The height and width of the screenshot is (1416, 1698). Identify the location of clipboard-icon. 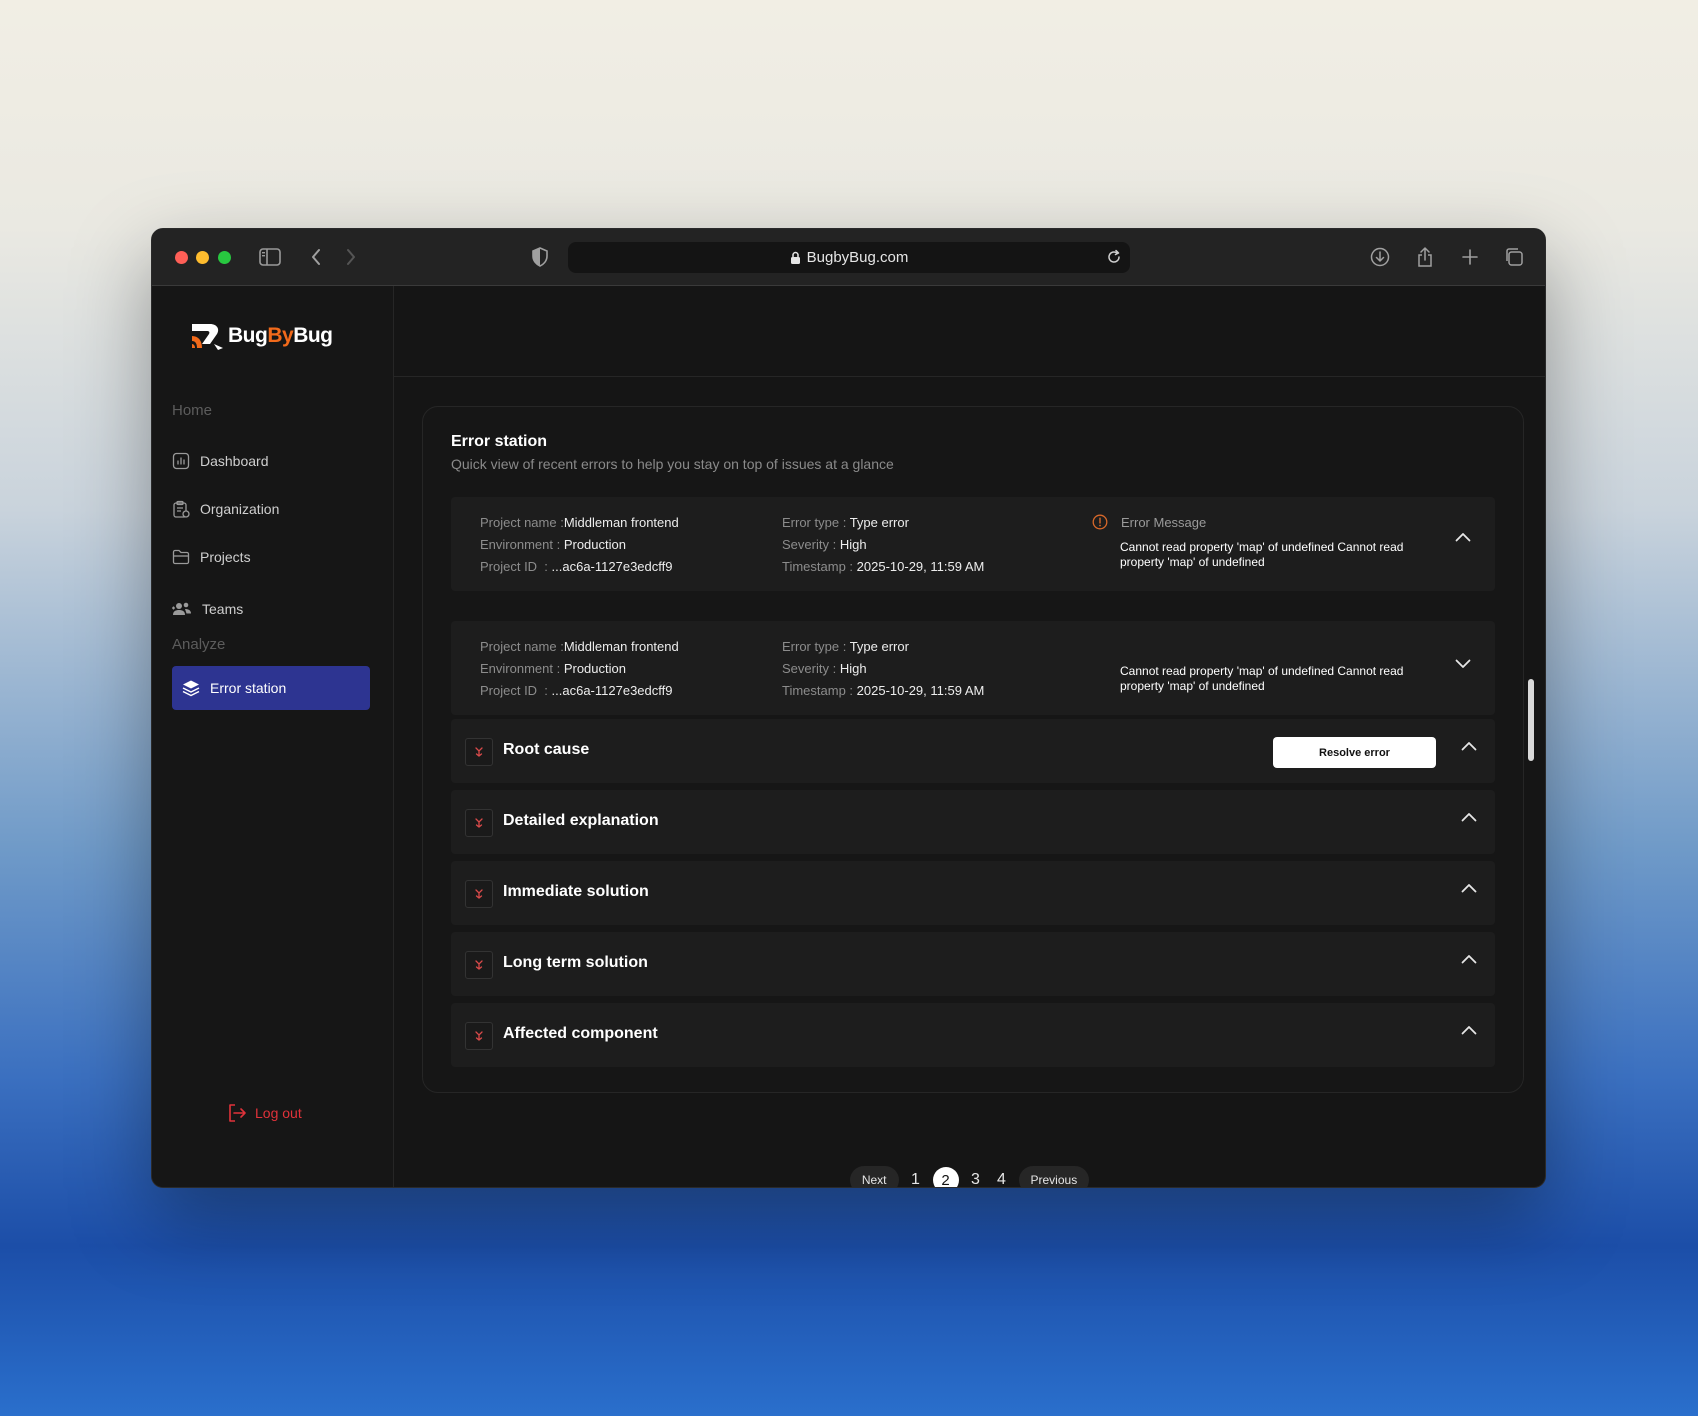
(181, 509).